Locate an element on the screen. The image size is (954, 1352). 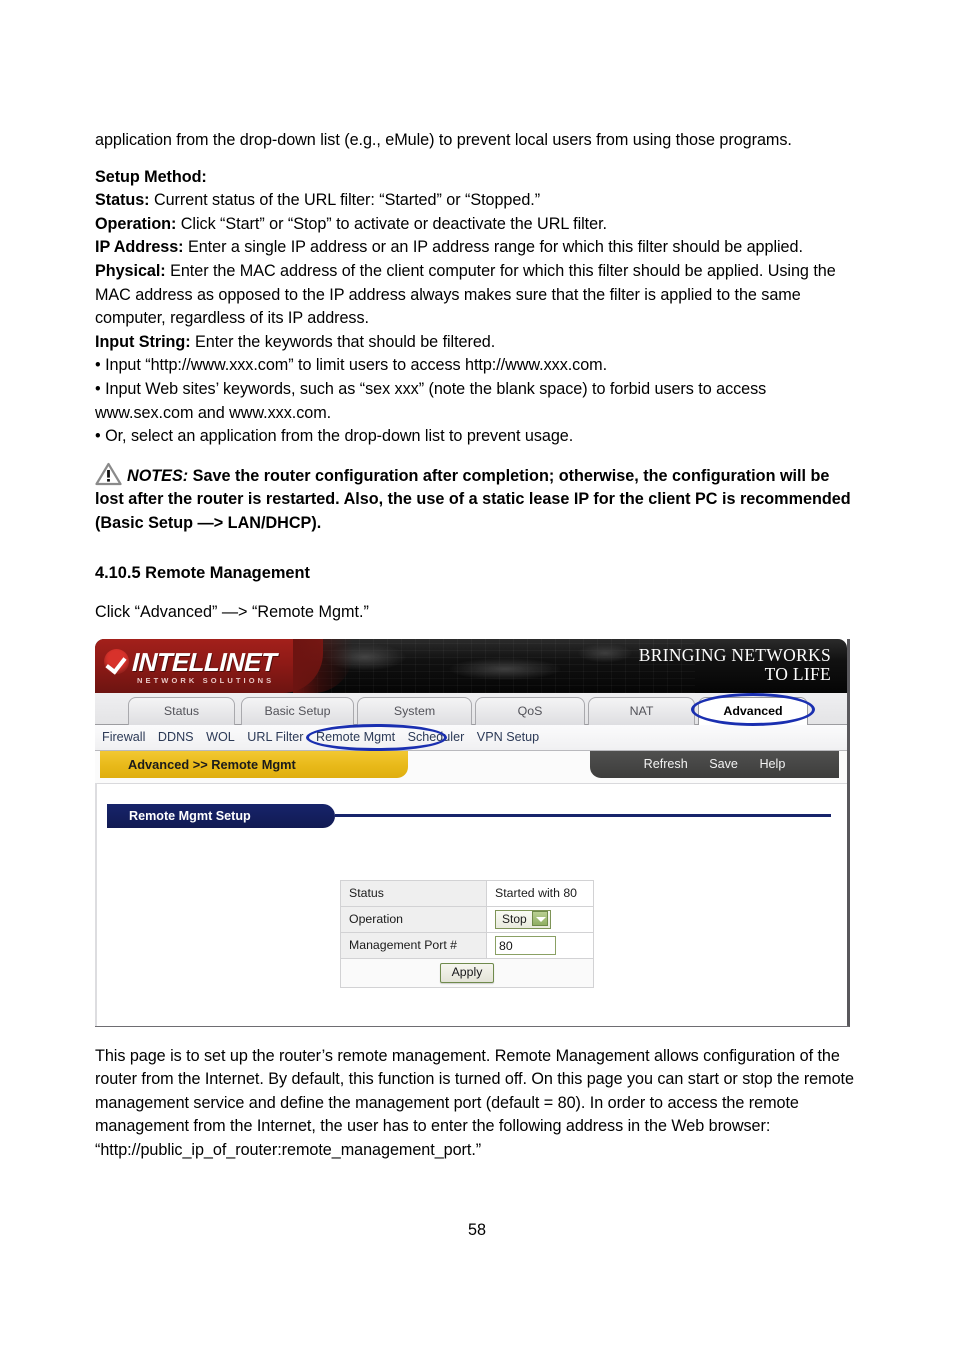
notes-label: NOTES: is located at coordinates (158, 475).